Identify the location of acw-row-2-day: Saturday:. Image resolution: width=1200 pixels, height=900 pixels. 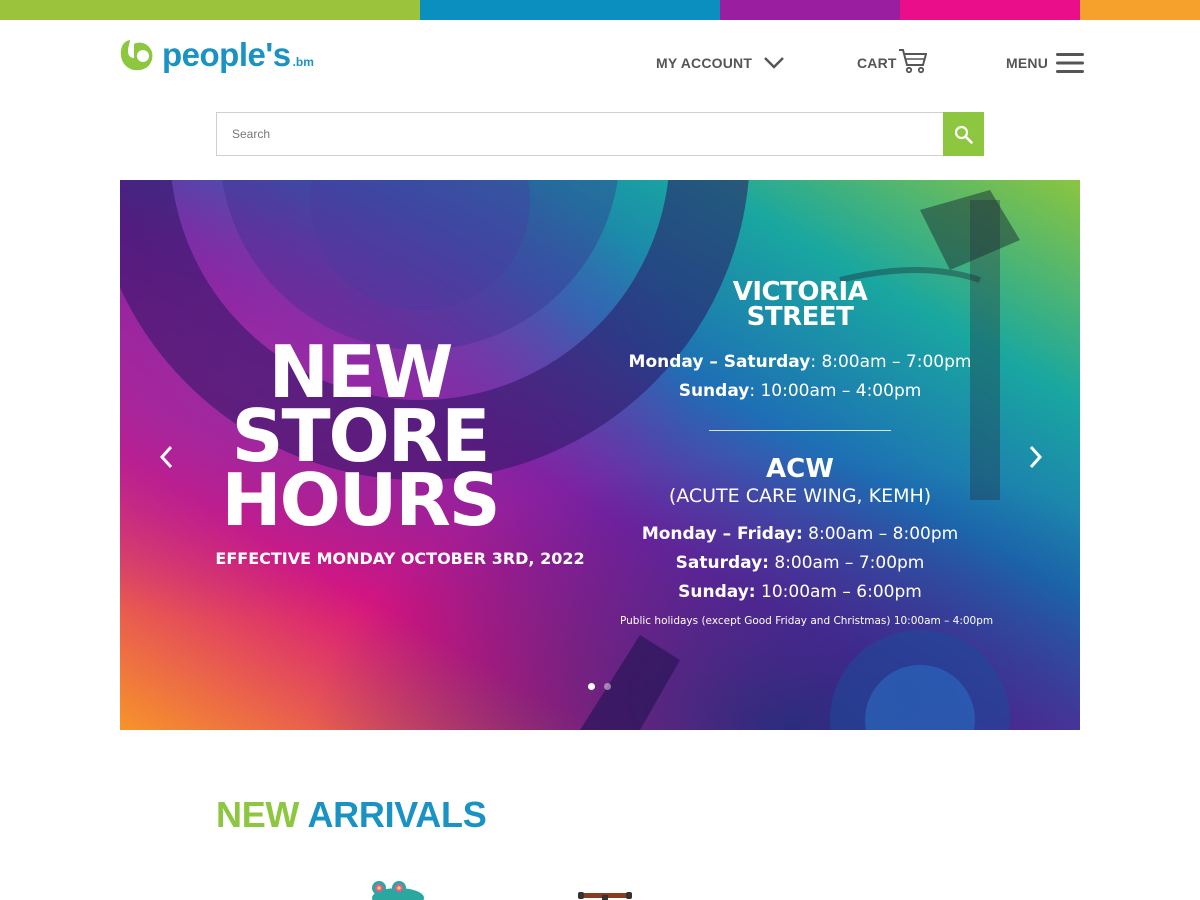
(722, 563).